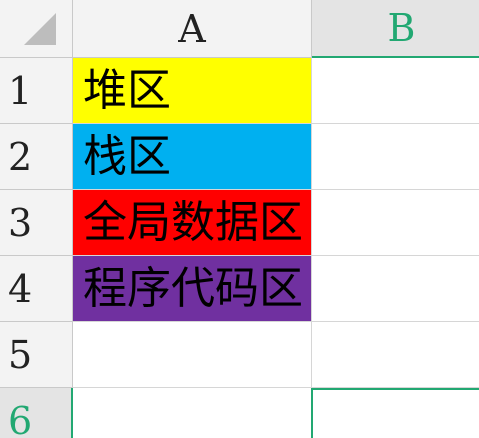 The width and height of the screenshot is (479, 438). I want to click on cell-a4-text: 程序代码区, so click(193, 288).